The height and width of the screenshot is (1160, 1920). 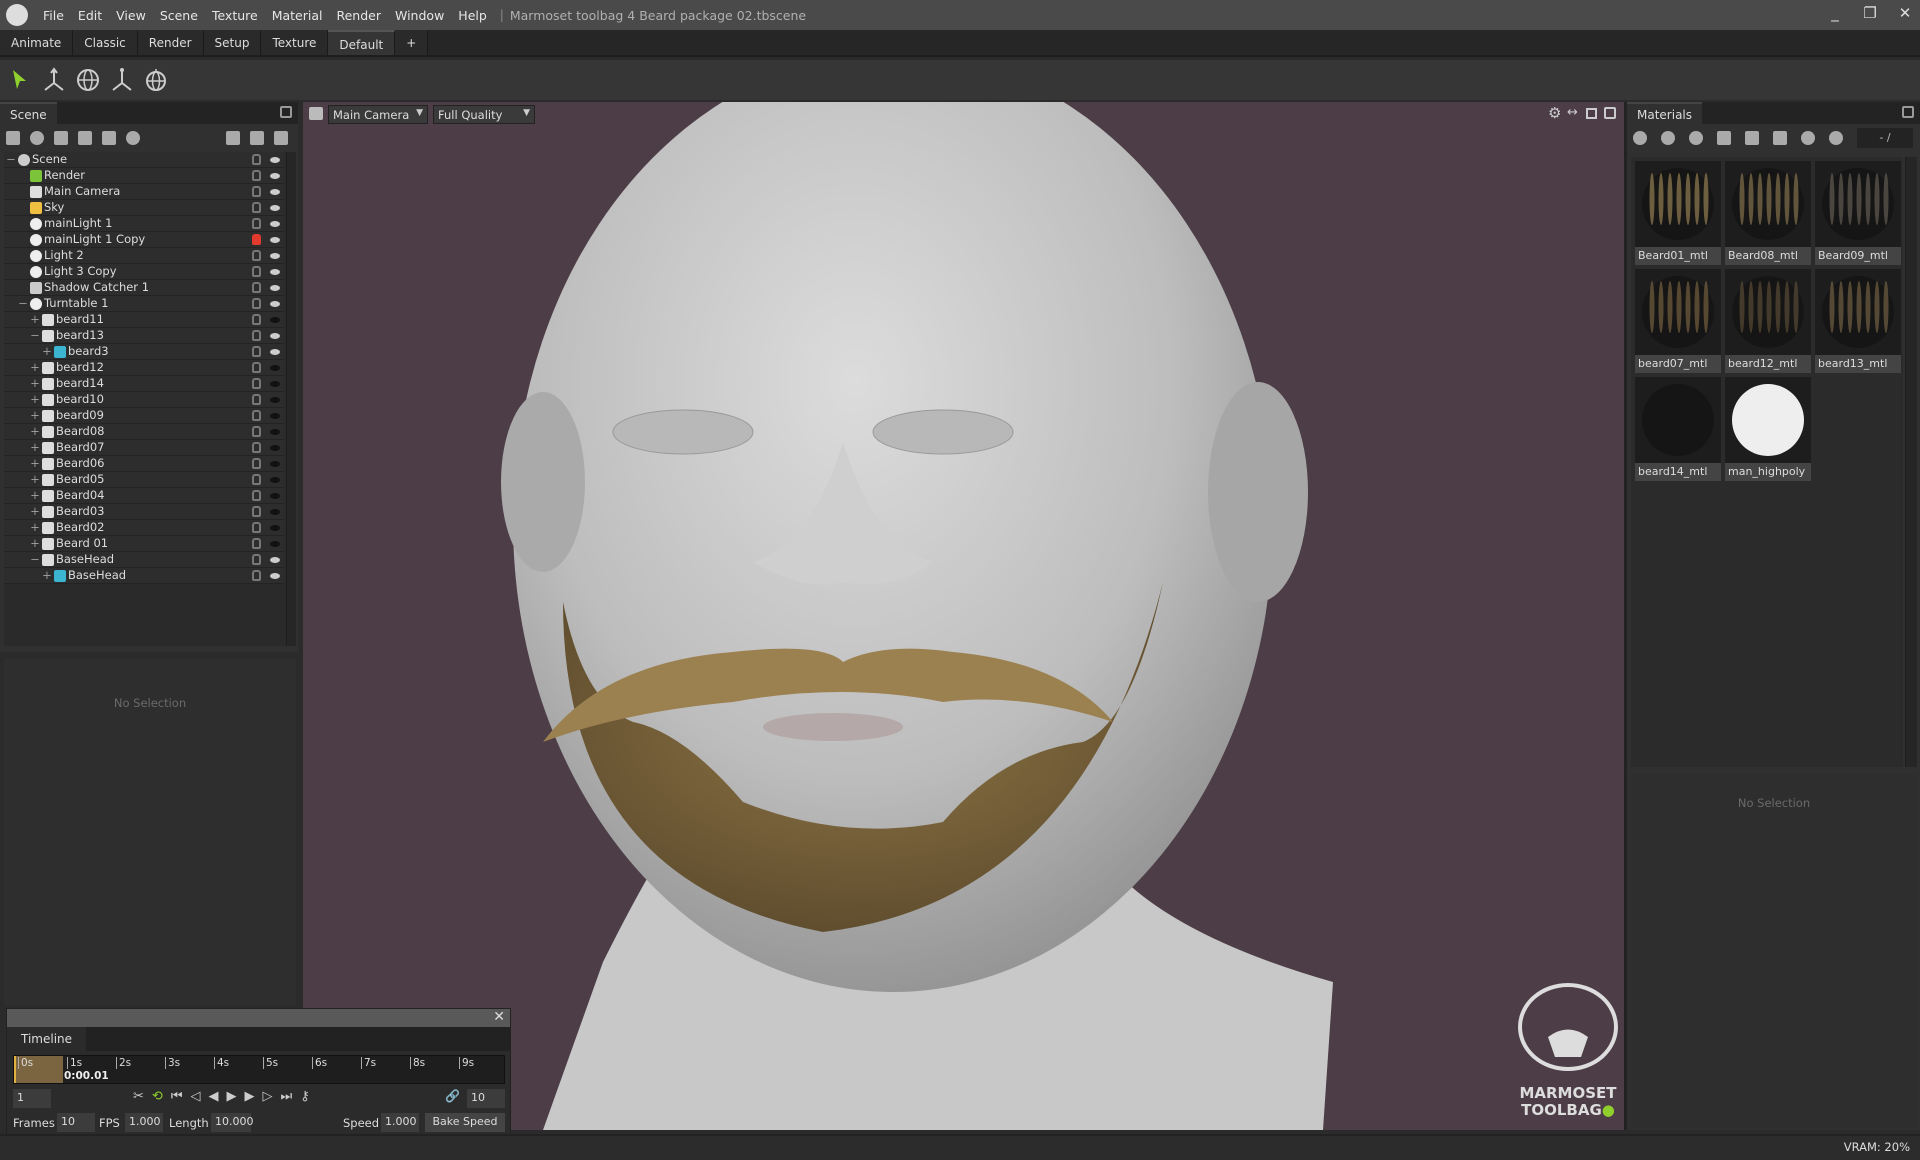 What do you see at coordinates (1696, 138) in the screenshot?
I see `checker-icon` at bounding box center [1696, 138].